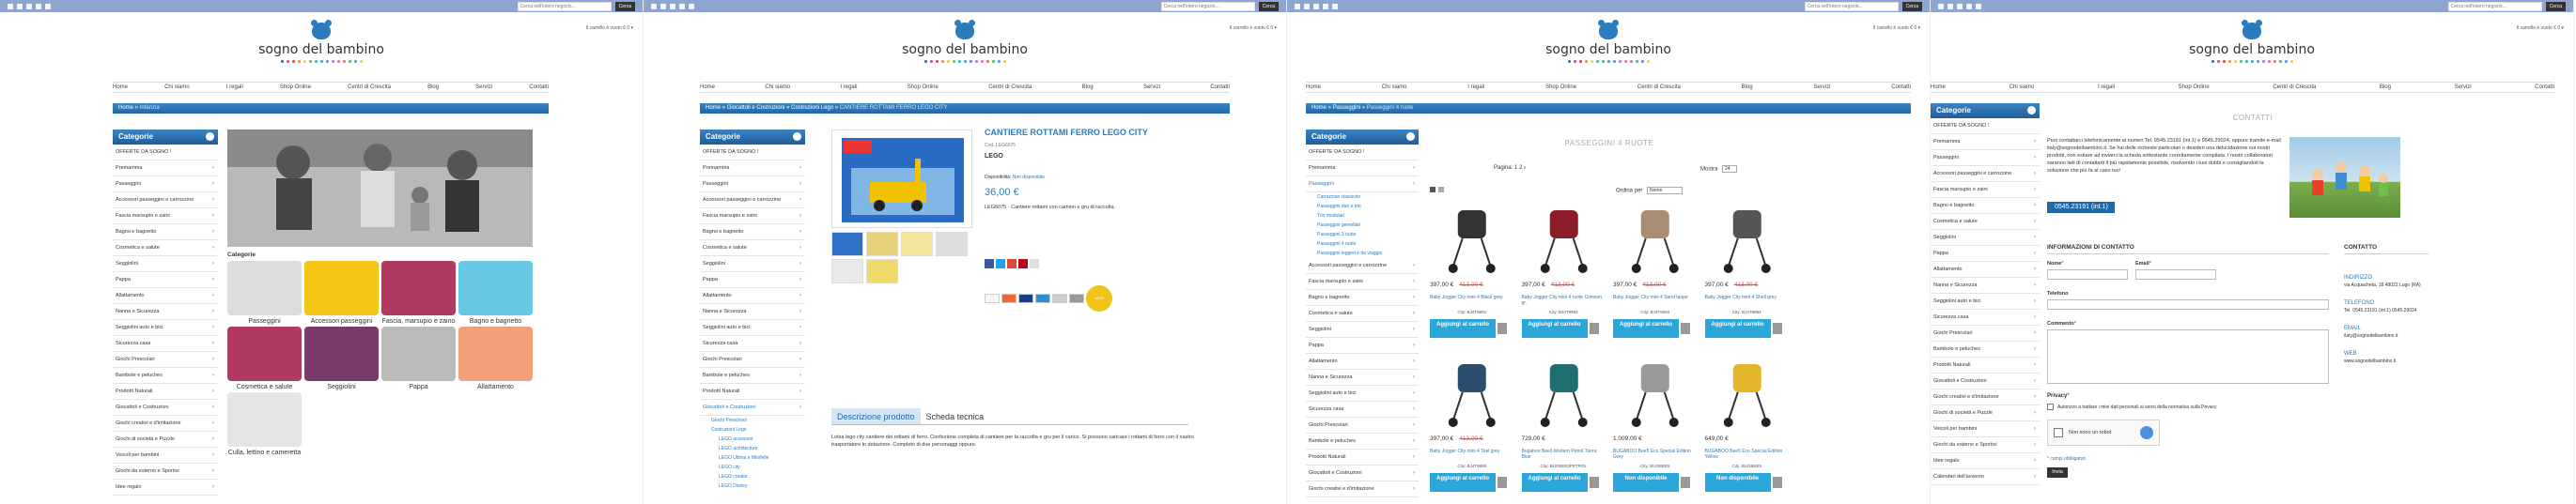 The width and height of the screenshot is (2576, 504). What do you see at coordinates (2175, 274) in the screenshot?
I see `email-input` at bounding box center [2175, 274].